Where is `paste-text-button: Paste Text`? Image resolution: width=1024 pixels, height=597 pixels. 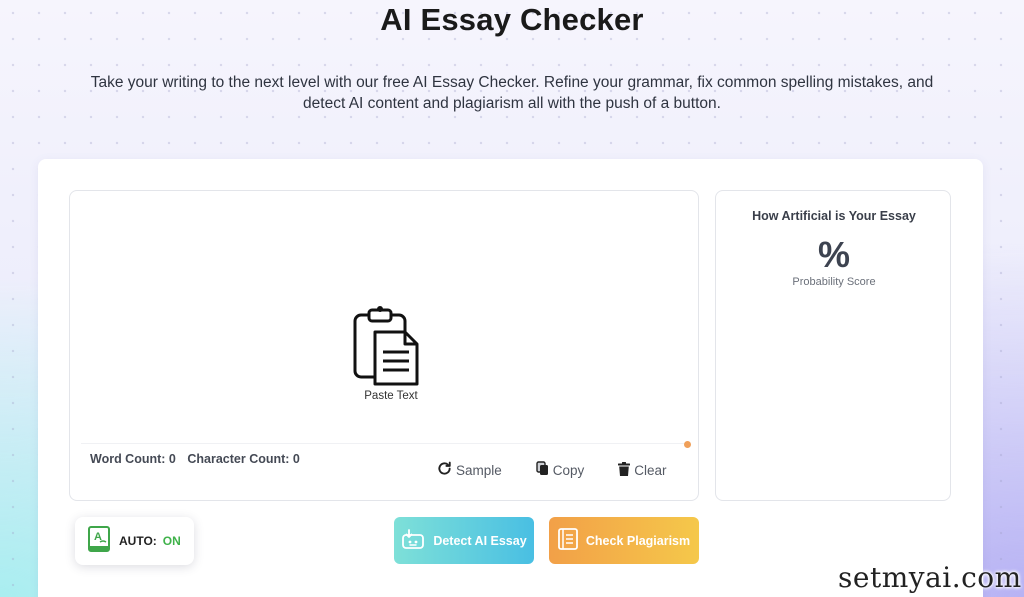 paste-text-button: Paste Text is located at coordinates (391, 356).